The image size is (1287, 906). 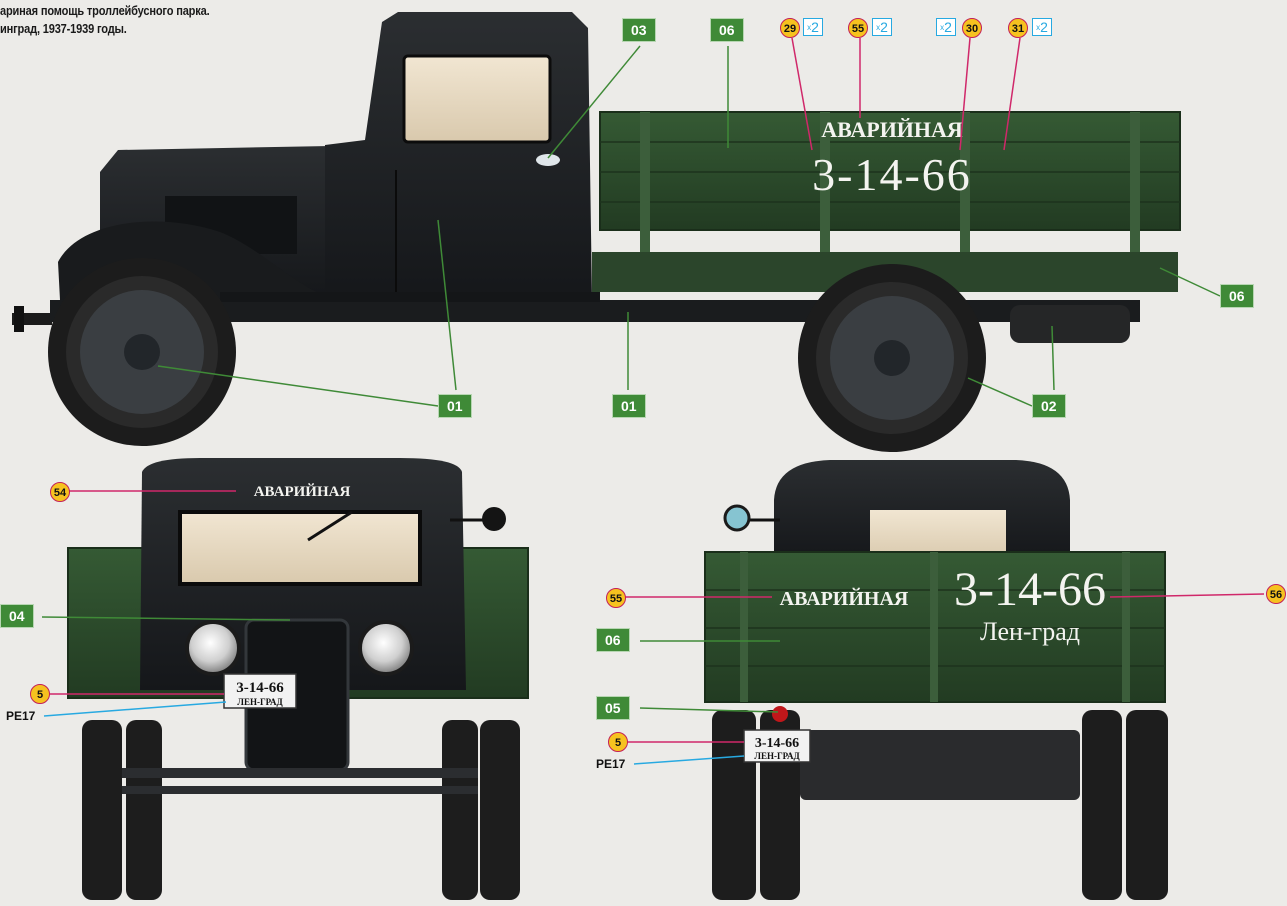 I want to click on front-plate-city: ЛЕН-ГРАД, so click(x=260, y=702).